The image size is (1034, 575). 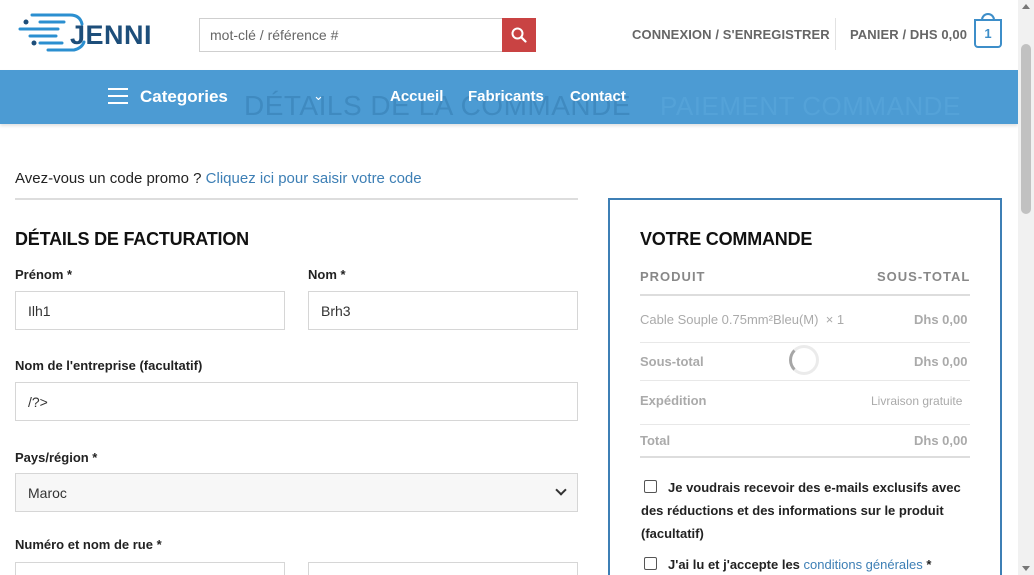 I want to click on first-name-field: Ilh1, so click(x=150, y=310).